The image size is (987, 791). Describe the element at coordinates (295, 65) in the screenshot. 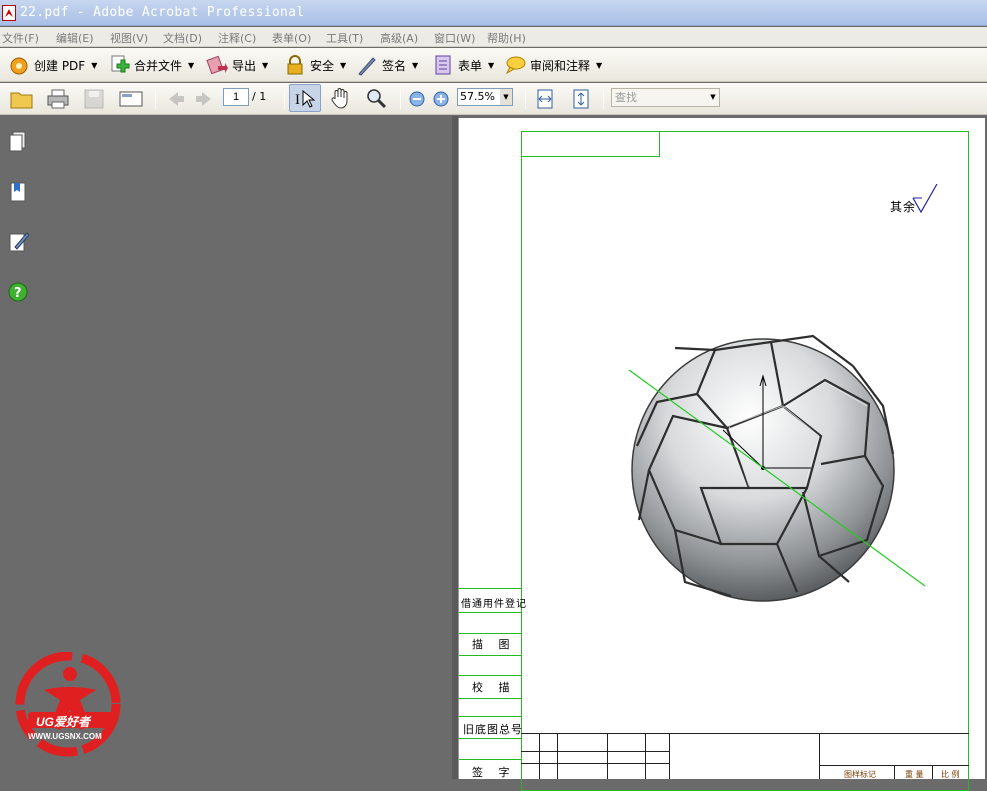

I see `lock-icon` at that location.